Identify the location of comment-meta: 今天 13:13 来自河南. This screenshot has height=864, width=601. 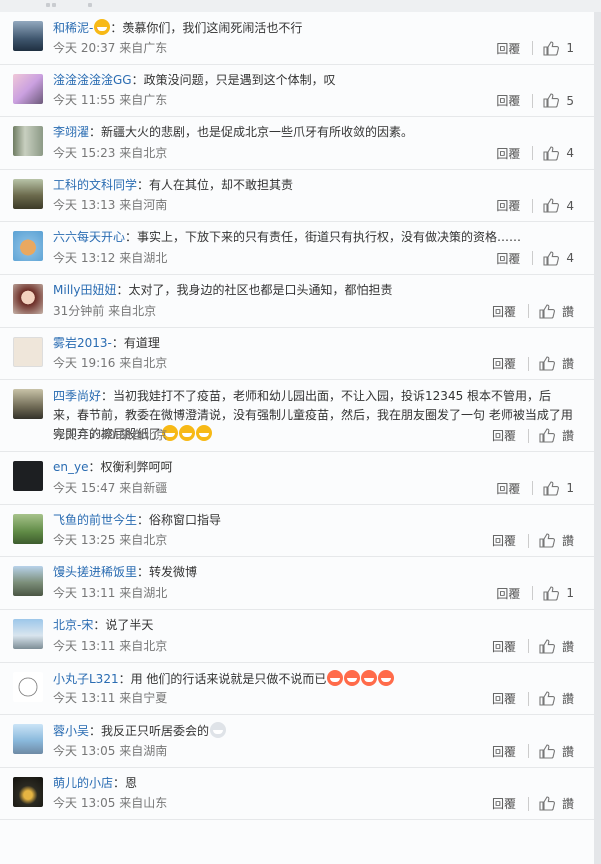
(110, 204).